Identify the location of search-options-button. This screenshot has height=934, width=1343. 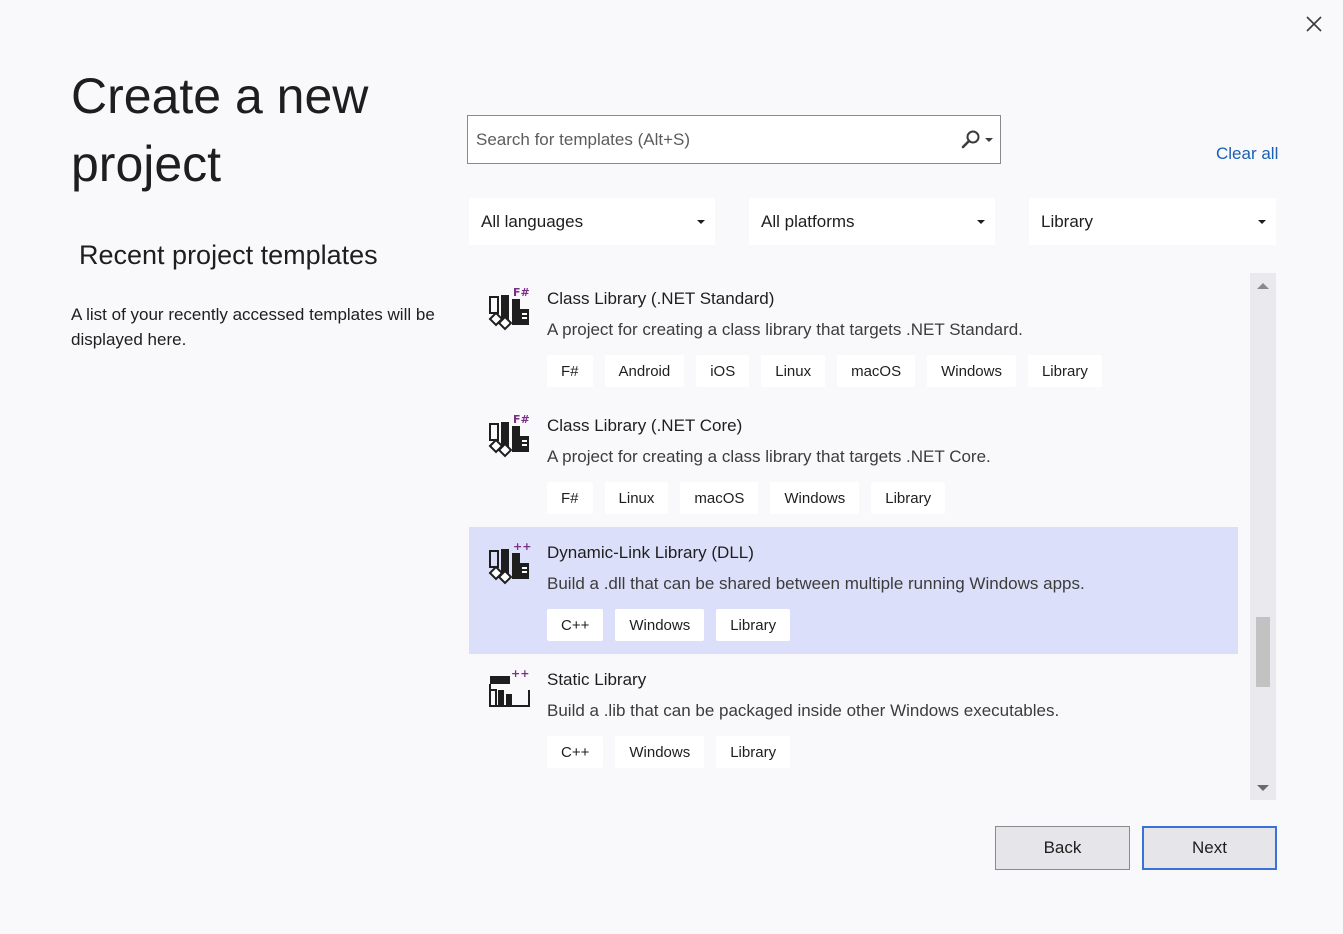
(977, 140).